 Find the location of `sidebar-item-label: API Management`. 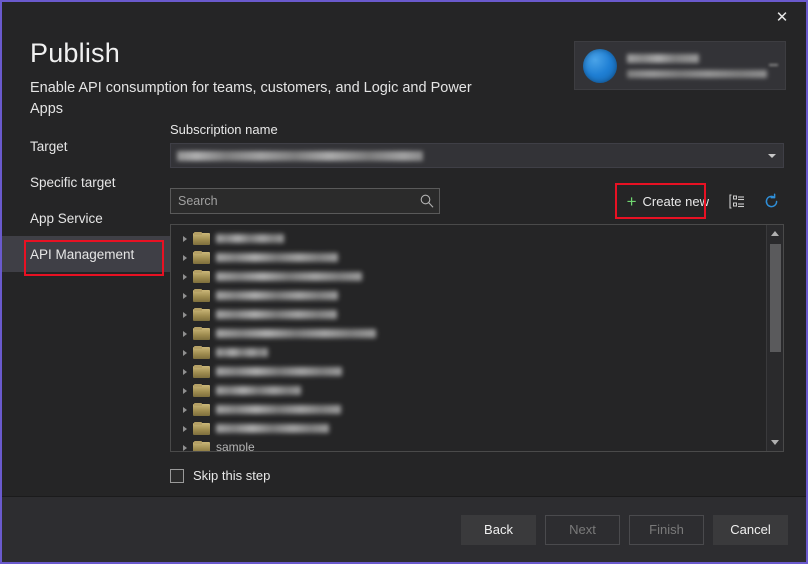

sidebar-item-label: API Management is located at coordinates (82, 254).